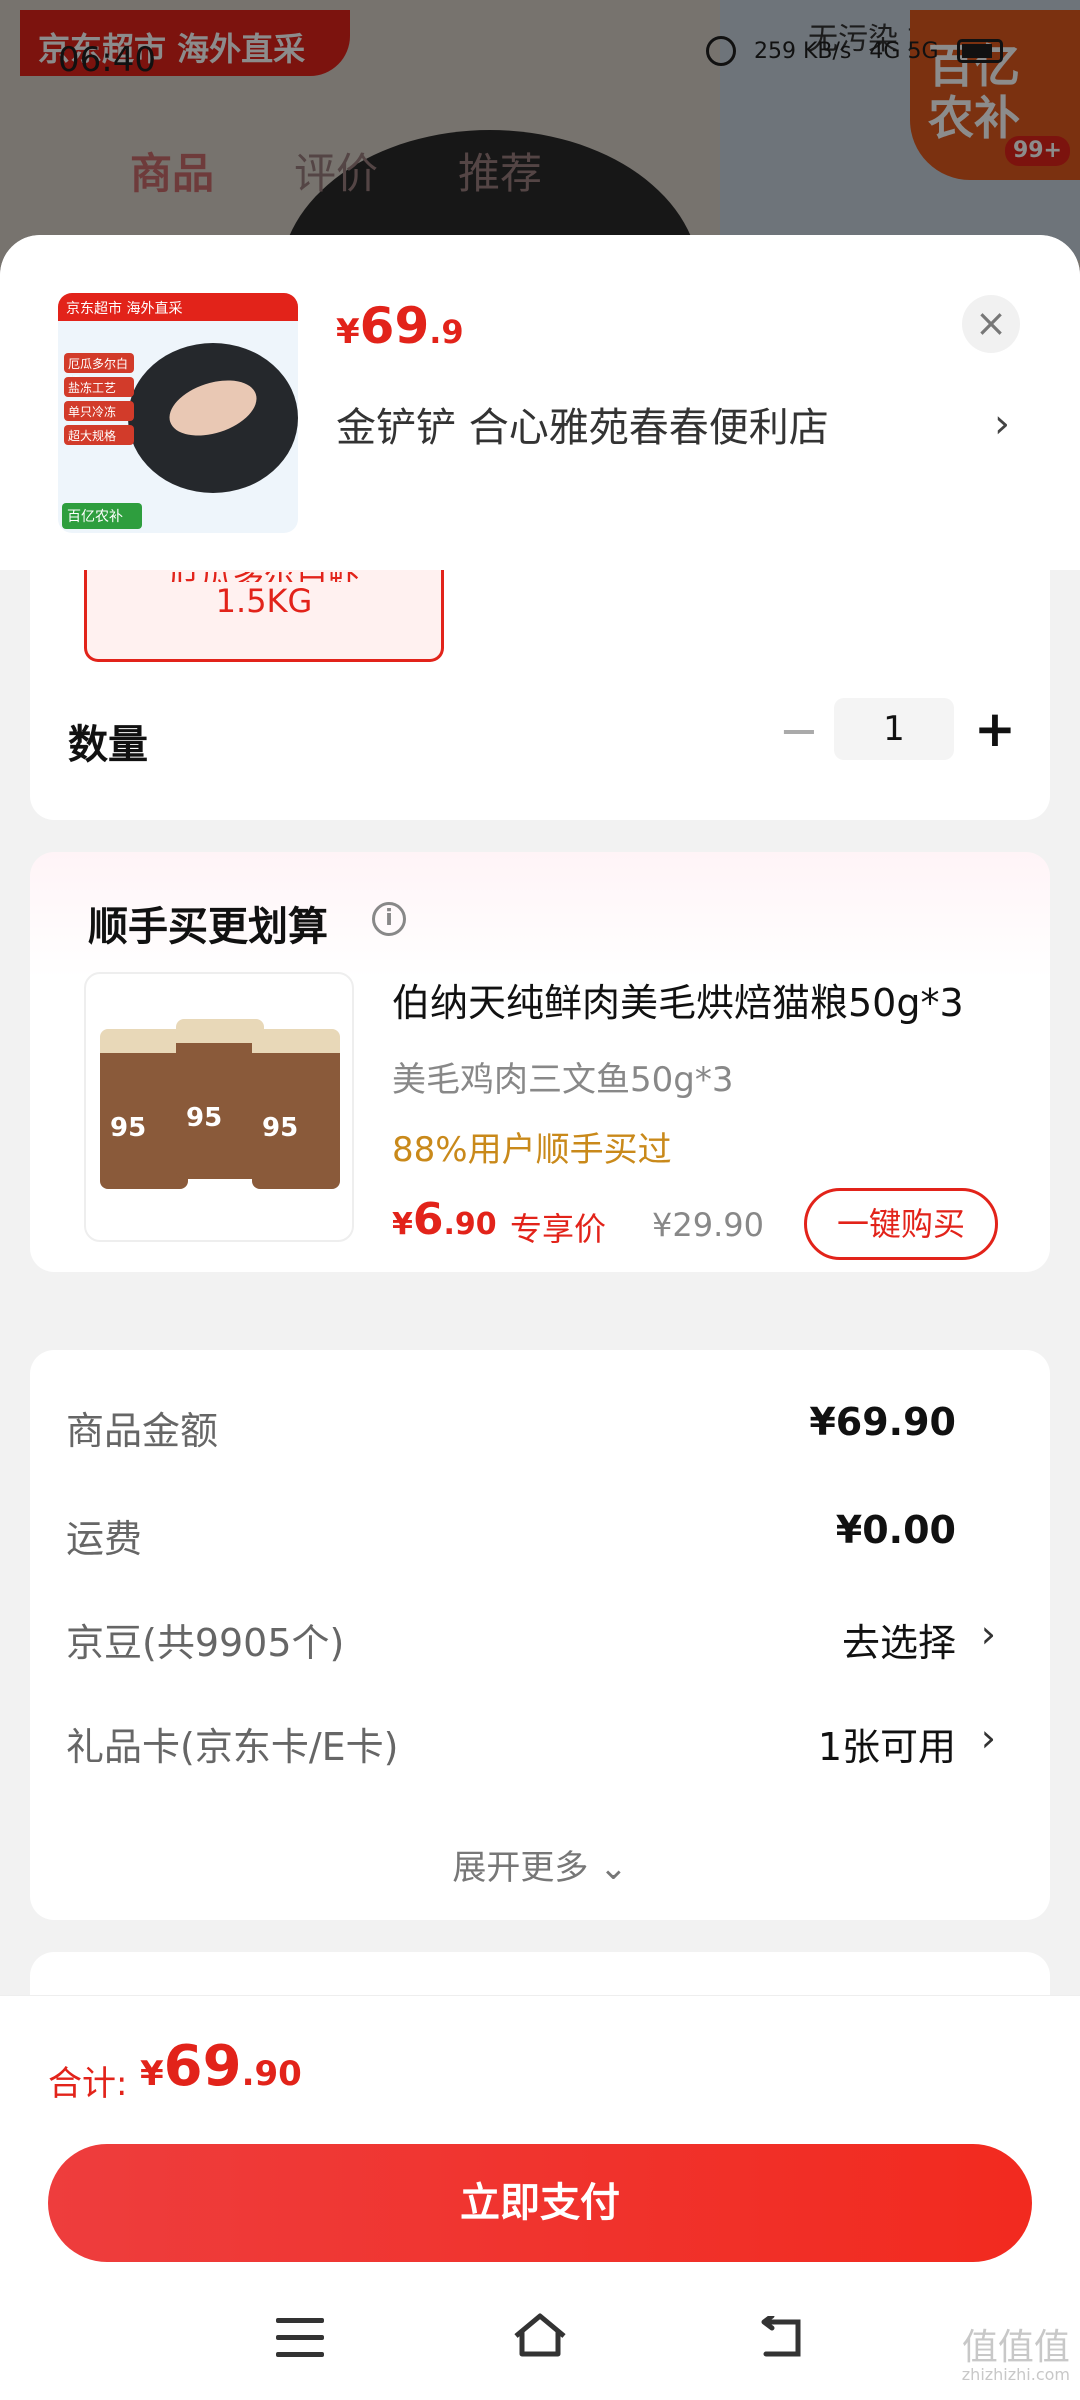 The height and width of the screenshot is (2400, 1080). Describe the element at coordinates (389, 919) in the screenshot. I see `info-icon: i` at that location.